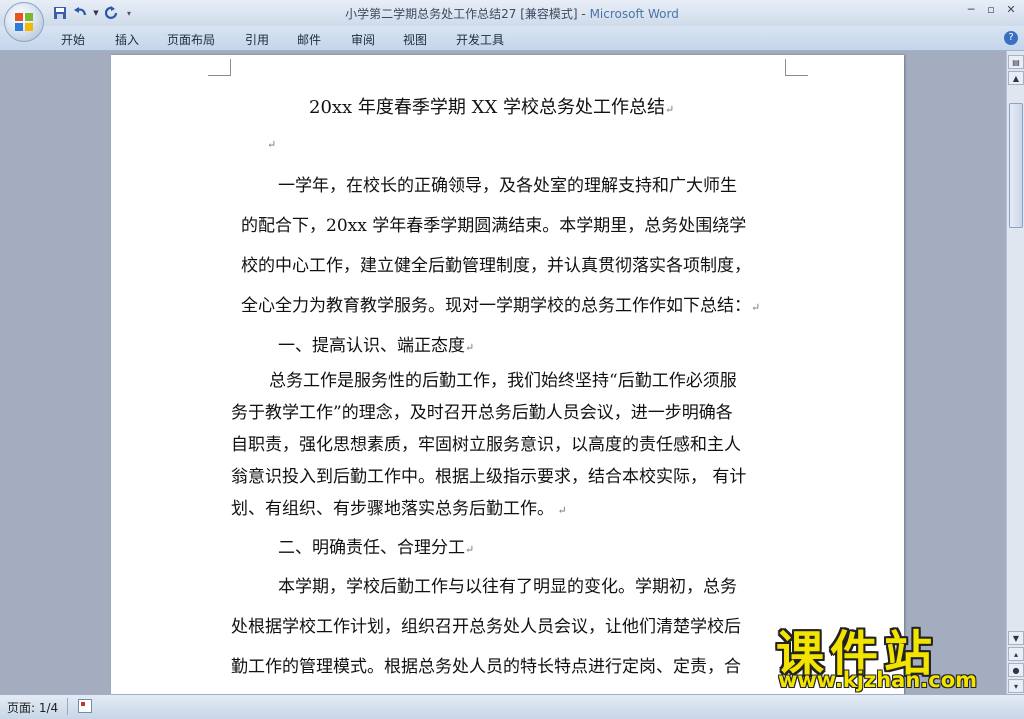 This screenshot has width=1024, height=719. What do you see at coordinates (1011, 10) in the screenshot?
I see `close-button: ✕` at bounding box center [1011, 10].